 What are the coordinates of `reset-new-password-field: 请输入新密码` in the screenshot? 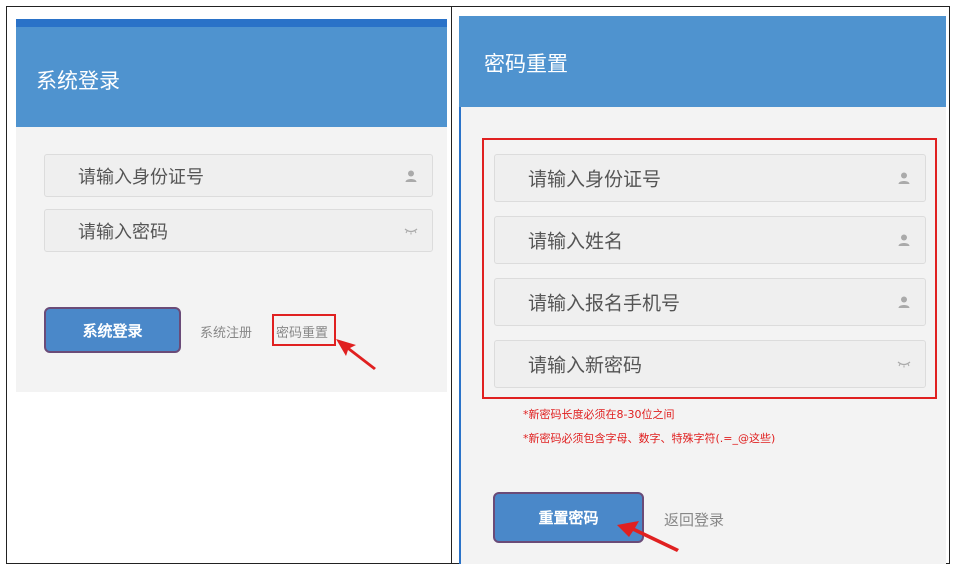 It's located at (710, 364).